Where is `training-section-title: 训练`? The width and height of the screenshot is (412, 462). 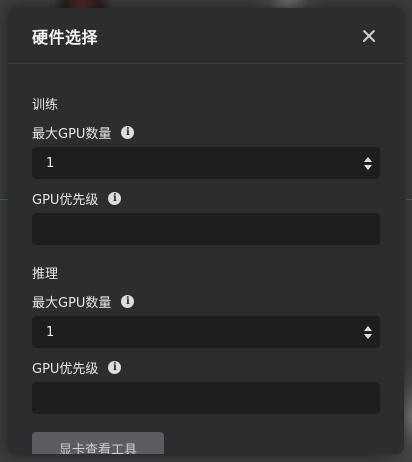 training-section-title: 训练 is located at coordinates (45, 105).